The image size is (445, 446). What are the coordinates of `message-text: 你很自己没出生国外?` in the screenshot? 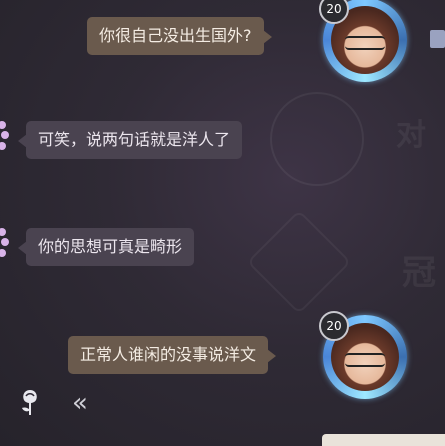 It's located at (175, 35).